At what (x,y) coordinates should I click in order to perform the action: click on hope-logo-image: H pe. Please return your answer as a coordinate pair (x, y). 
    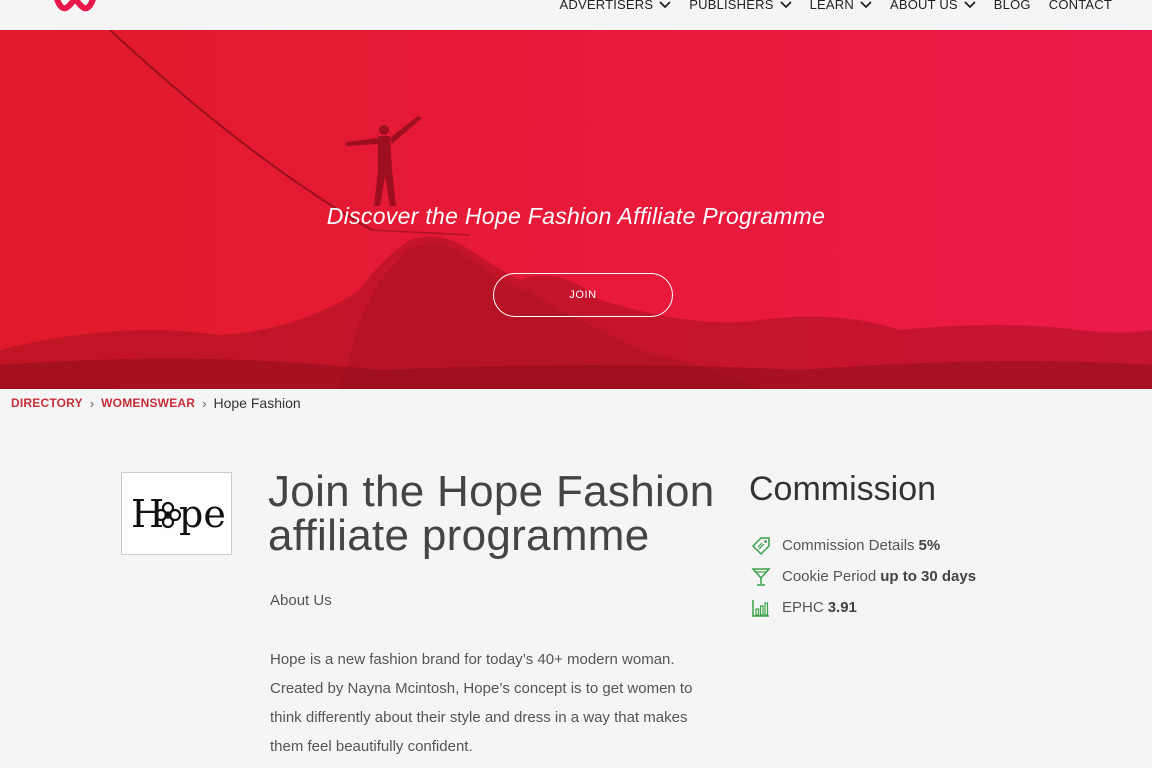
    Looking at the image, I should click on (178, 514).